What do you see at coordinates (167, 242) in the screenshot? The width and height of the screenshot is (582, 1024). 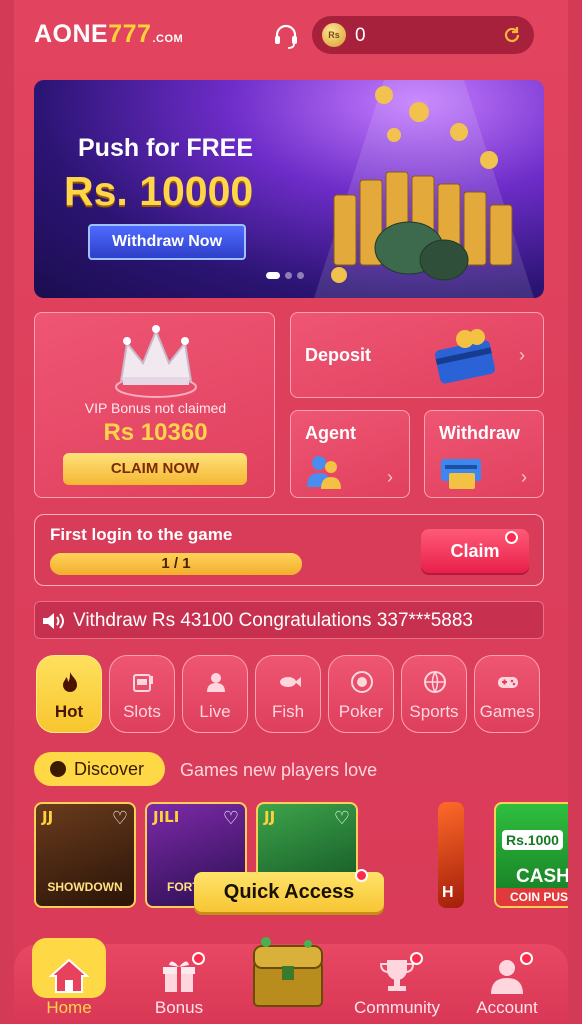 I see `withdraw-now-button: Withdraw Now` at bounding box center [167, 242].